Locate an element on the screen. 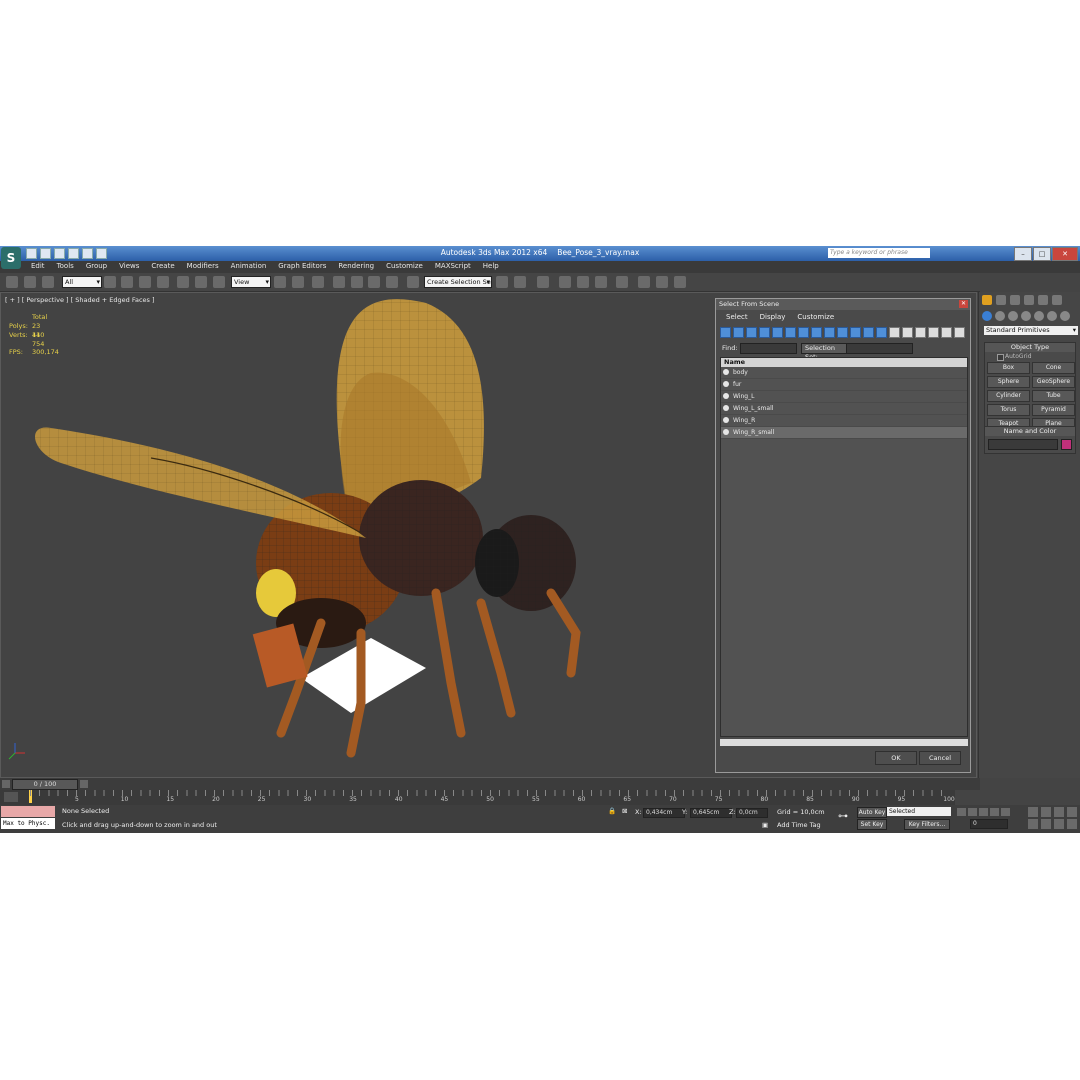 This screenshot has height=1080, width=1080. lock-selection-icon: 🔒 is located at coordinates (612, 811).